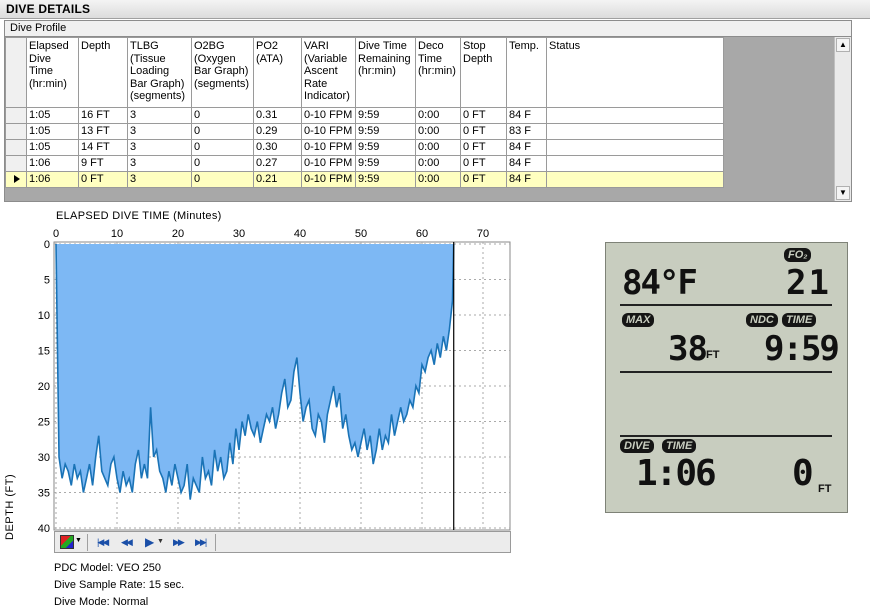  What do you see at coordinates (103, 72) in the screenshot?
I see `column-header: Depth` at bounding box center [103, 72].